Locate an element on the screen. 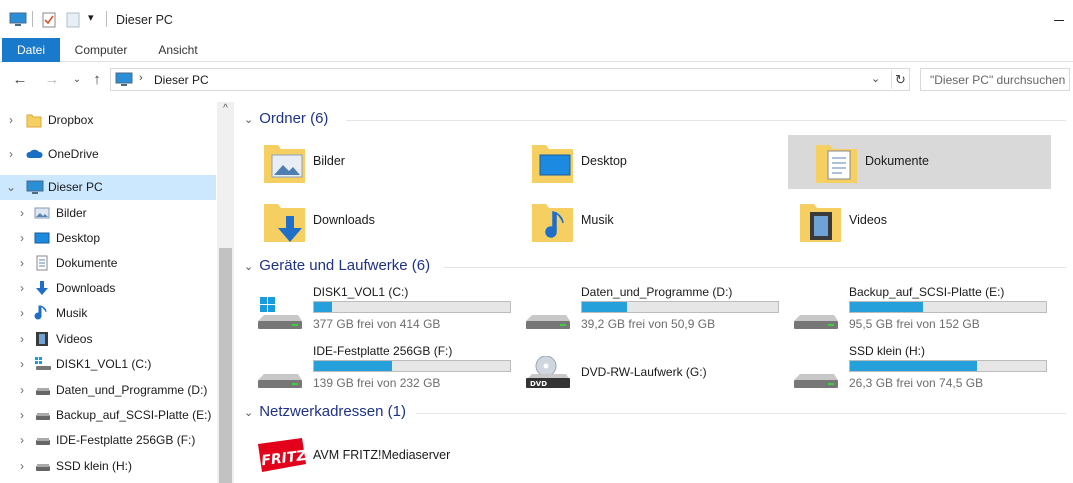  sidebar-item-label: Dropbox is located at coordinates (71, 120).